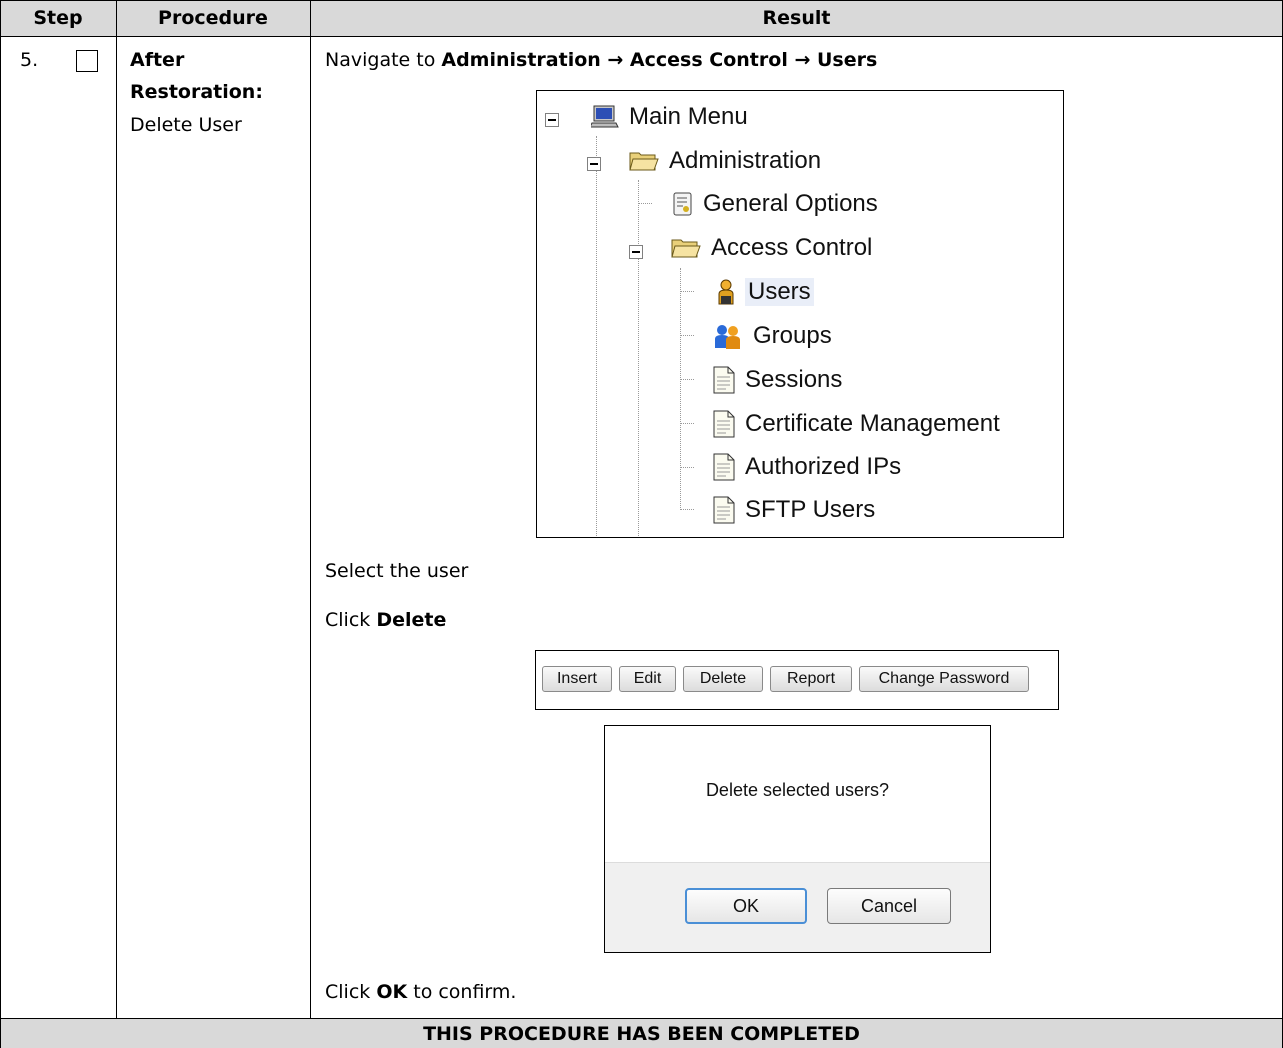 Image resolution: width=1283 pixels, height=1048 pixels. What do you see at coordinates (779, 292) in the screenshot?
I see `tree-label-users: Users` at bounding box center [779, 292].